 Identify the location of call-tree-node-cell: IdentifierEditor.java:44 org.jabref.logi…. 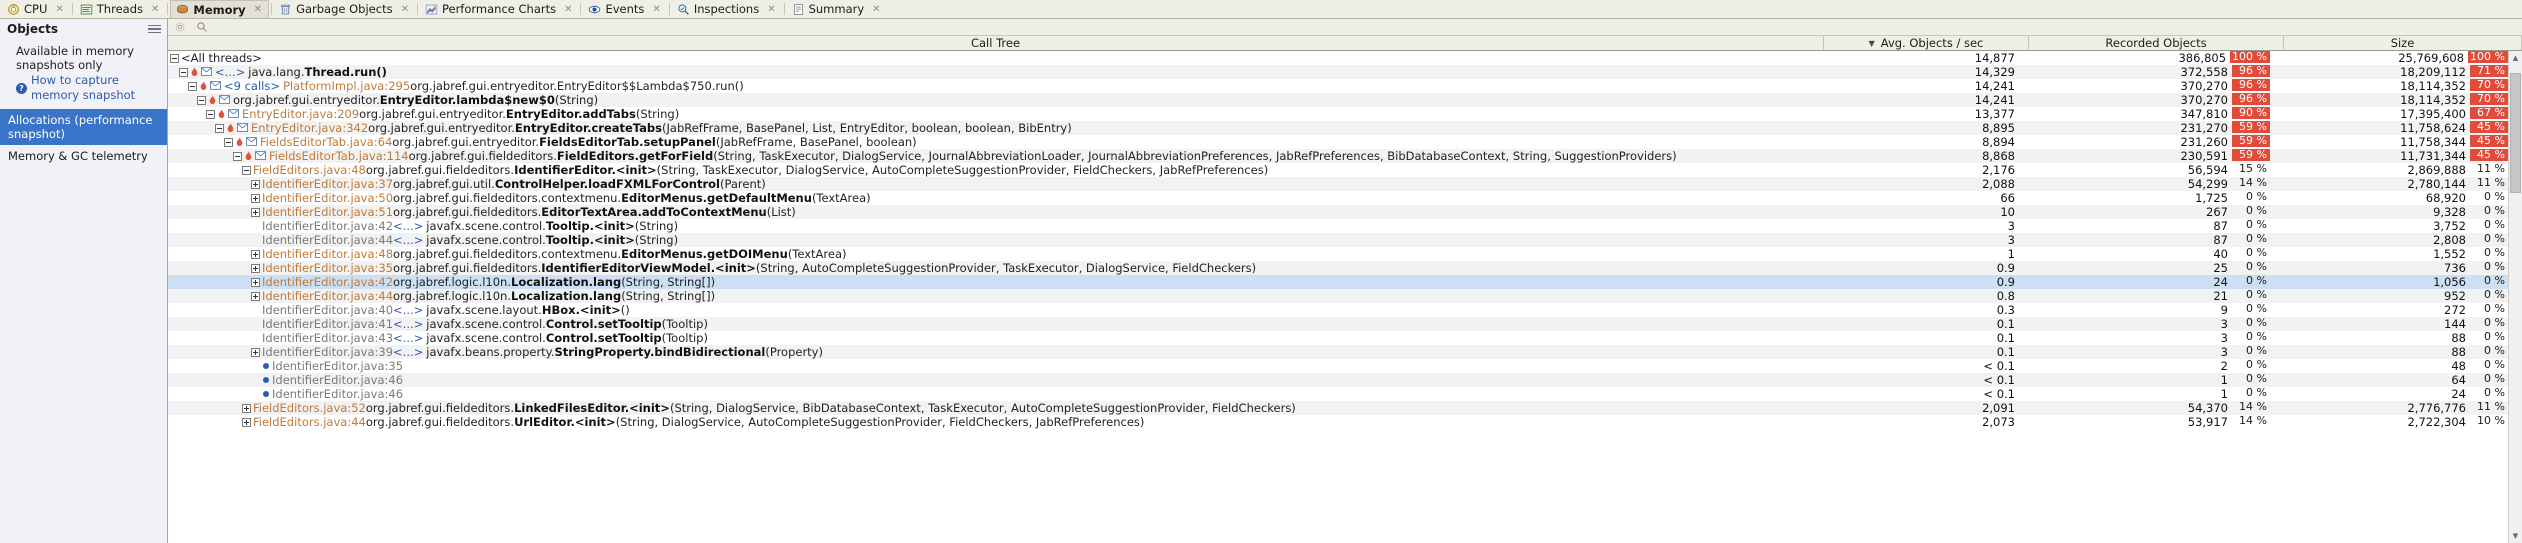
(989, 296).